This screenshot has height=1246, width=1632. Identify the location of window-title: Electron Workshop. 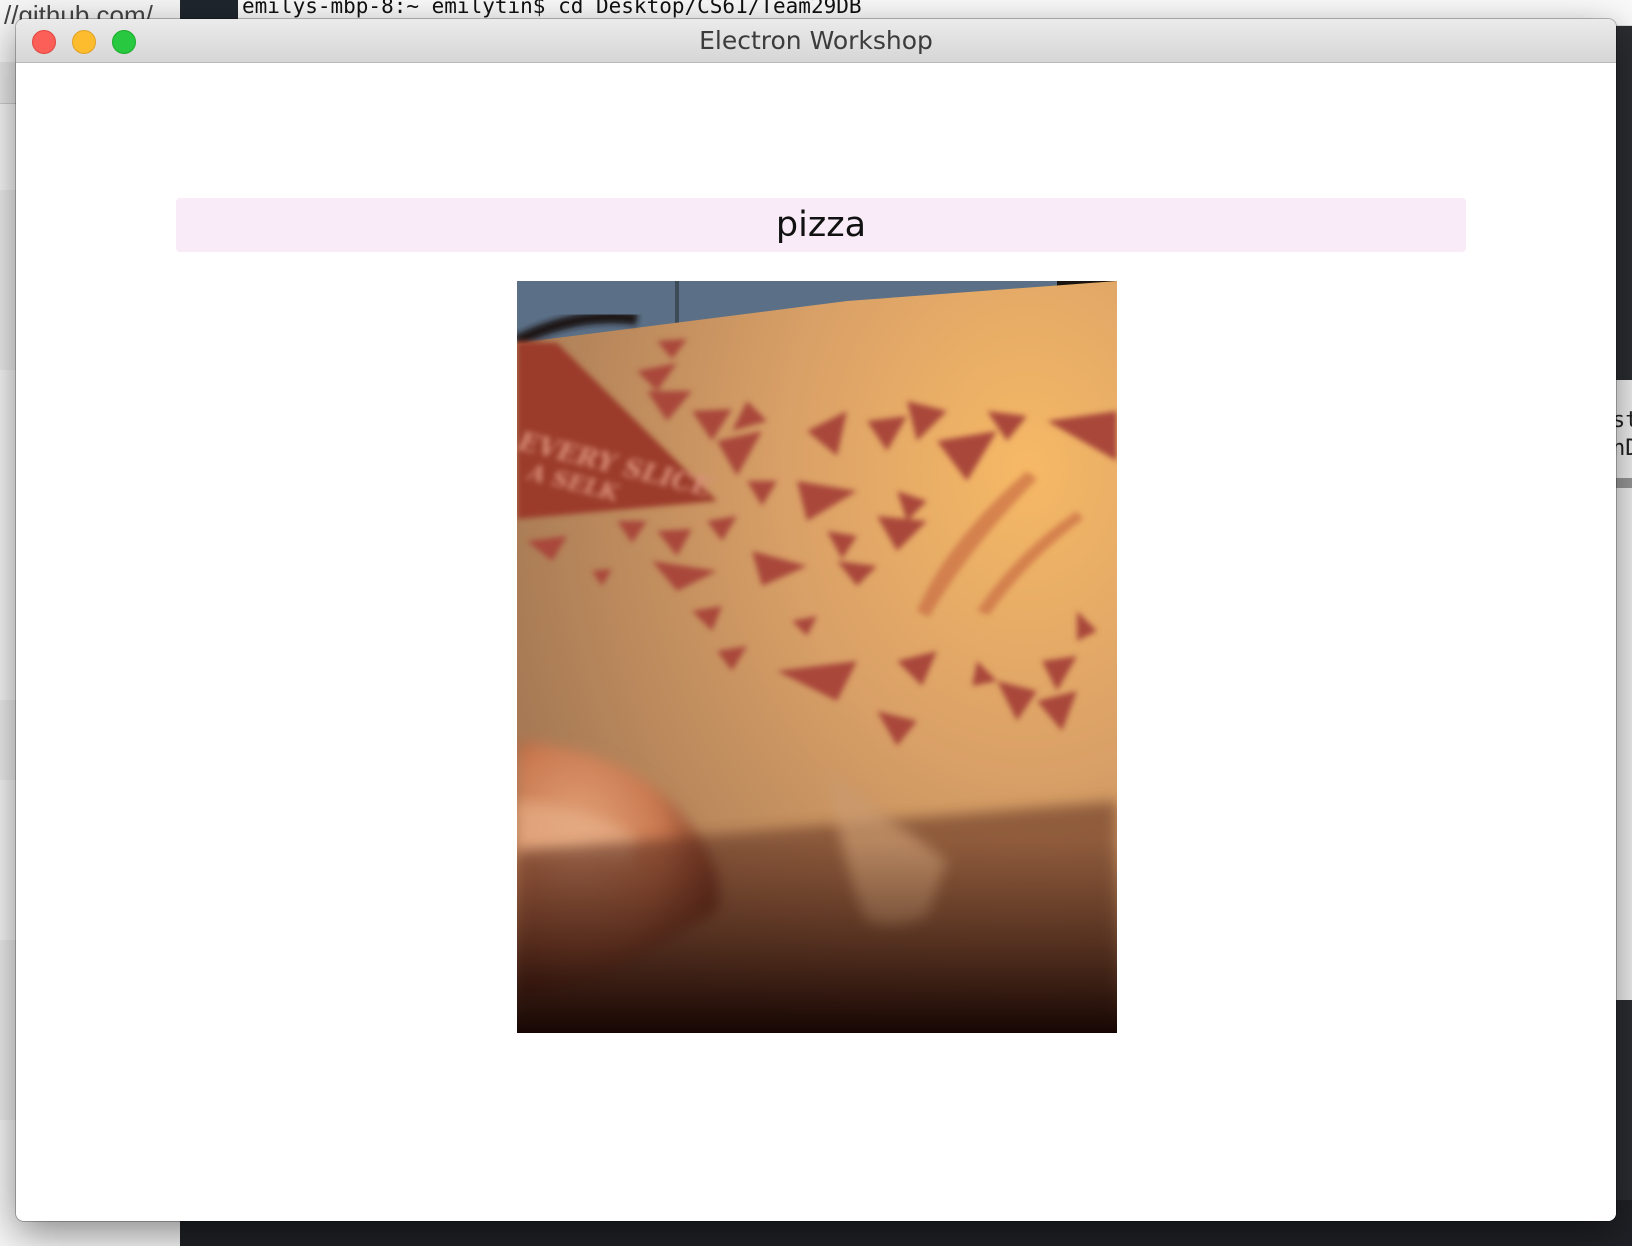
(816, 40).